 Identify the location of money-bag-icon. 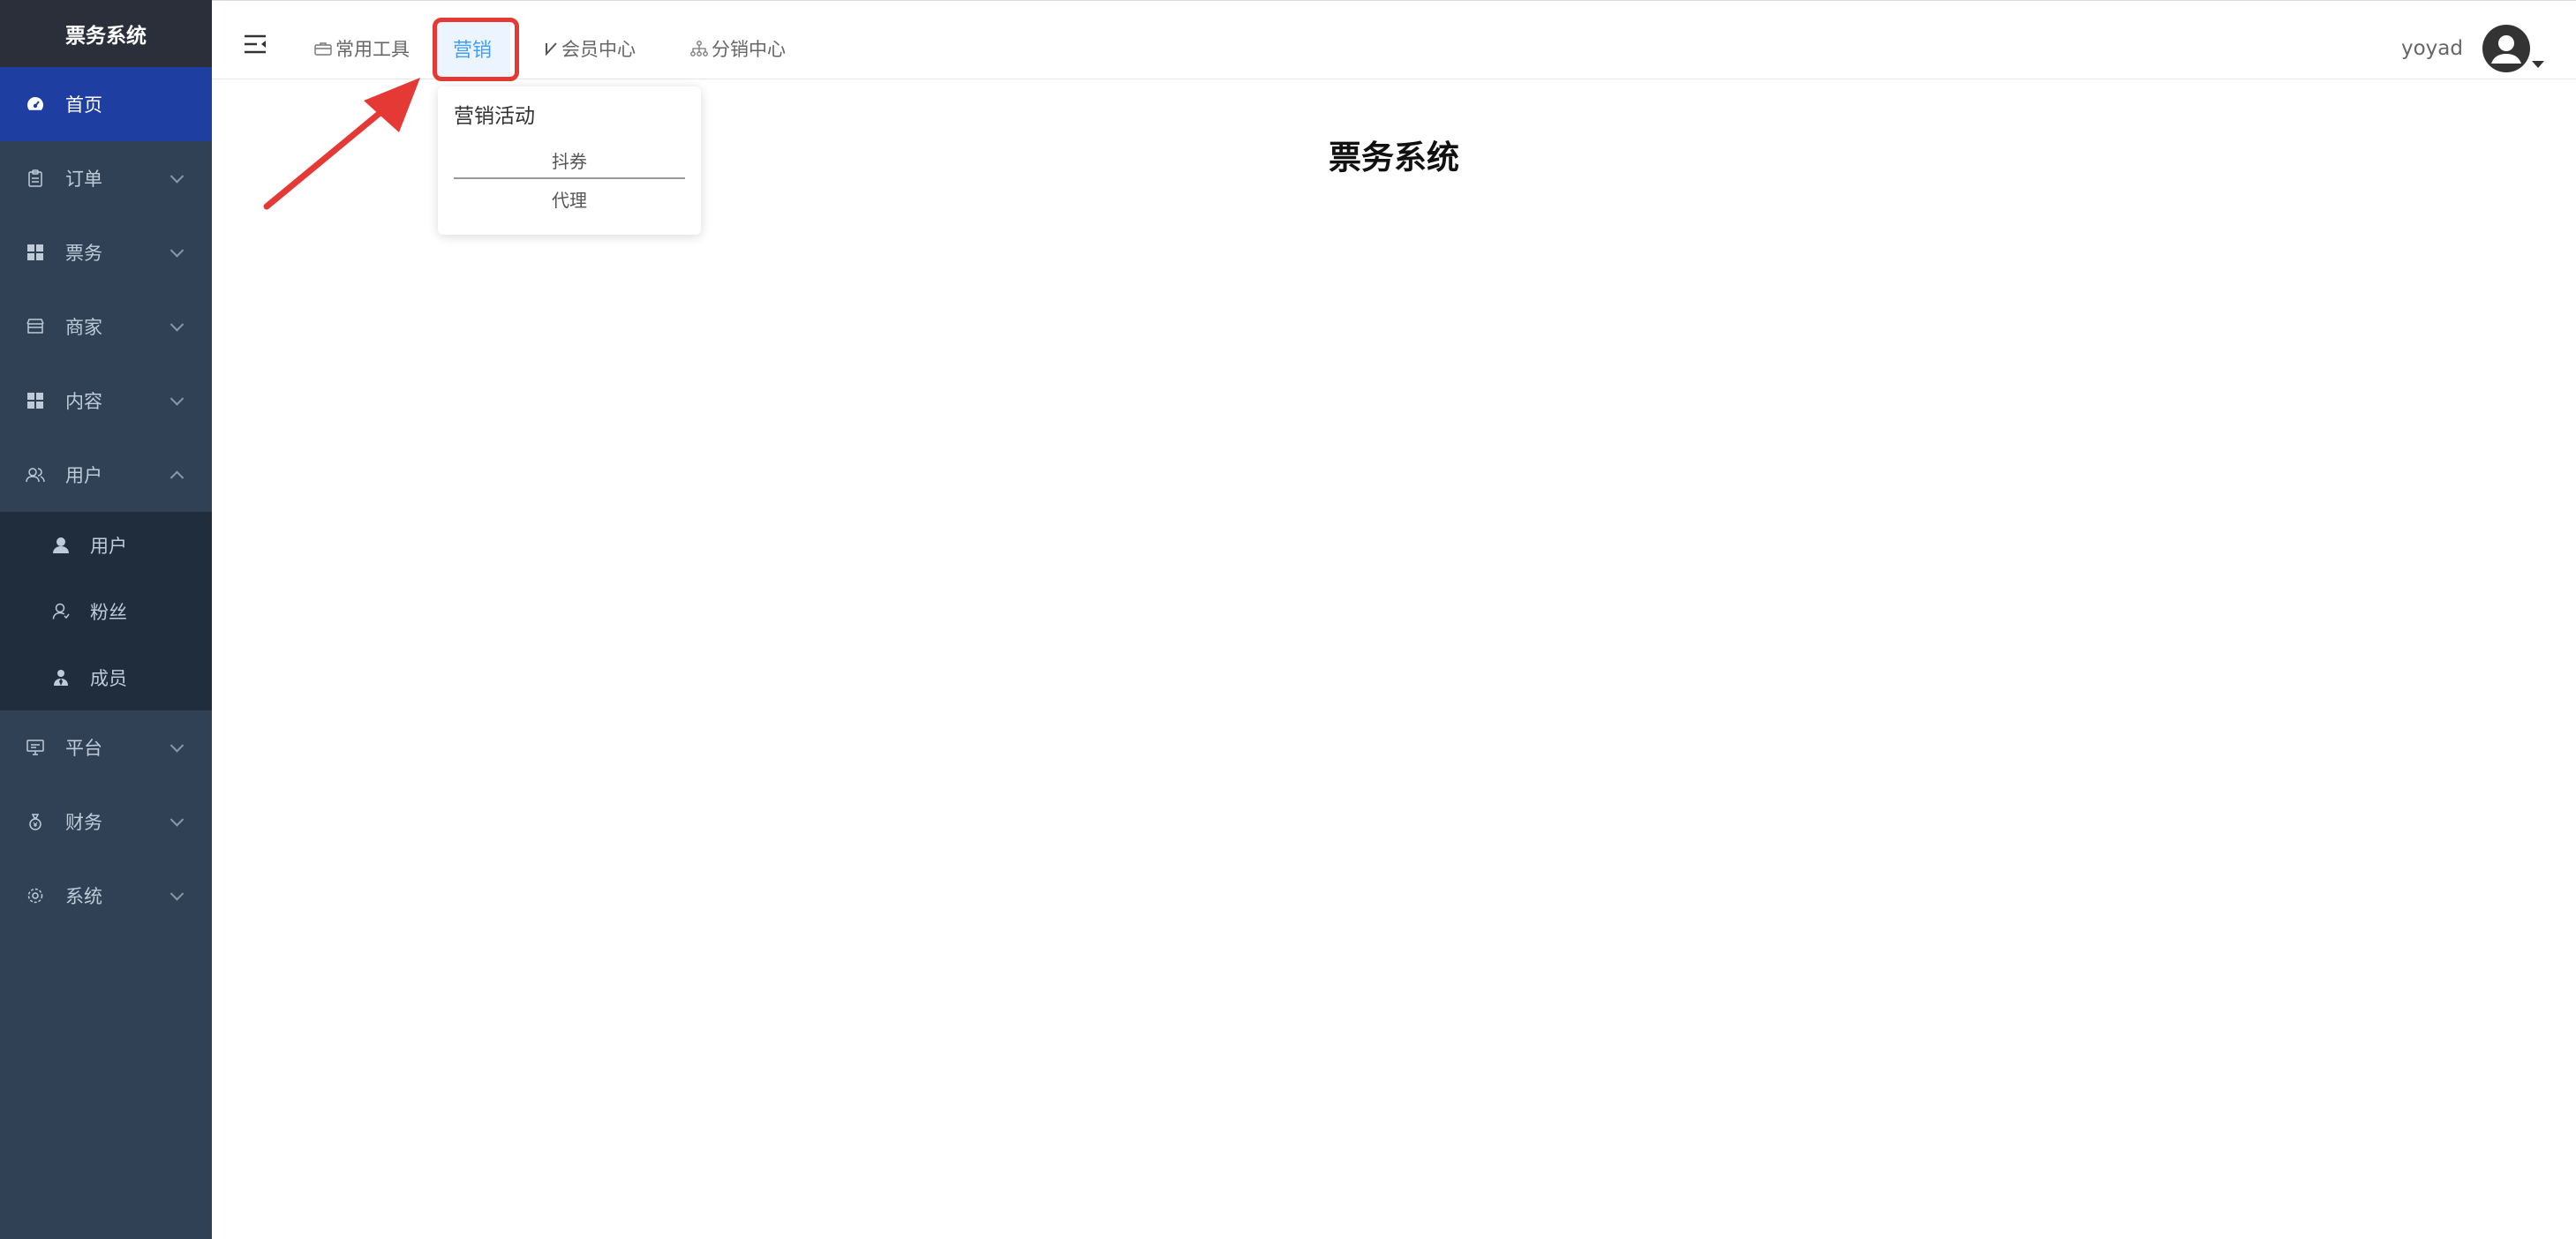
(36, 821).